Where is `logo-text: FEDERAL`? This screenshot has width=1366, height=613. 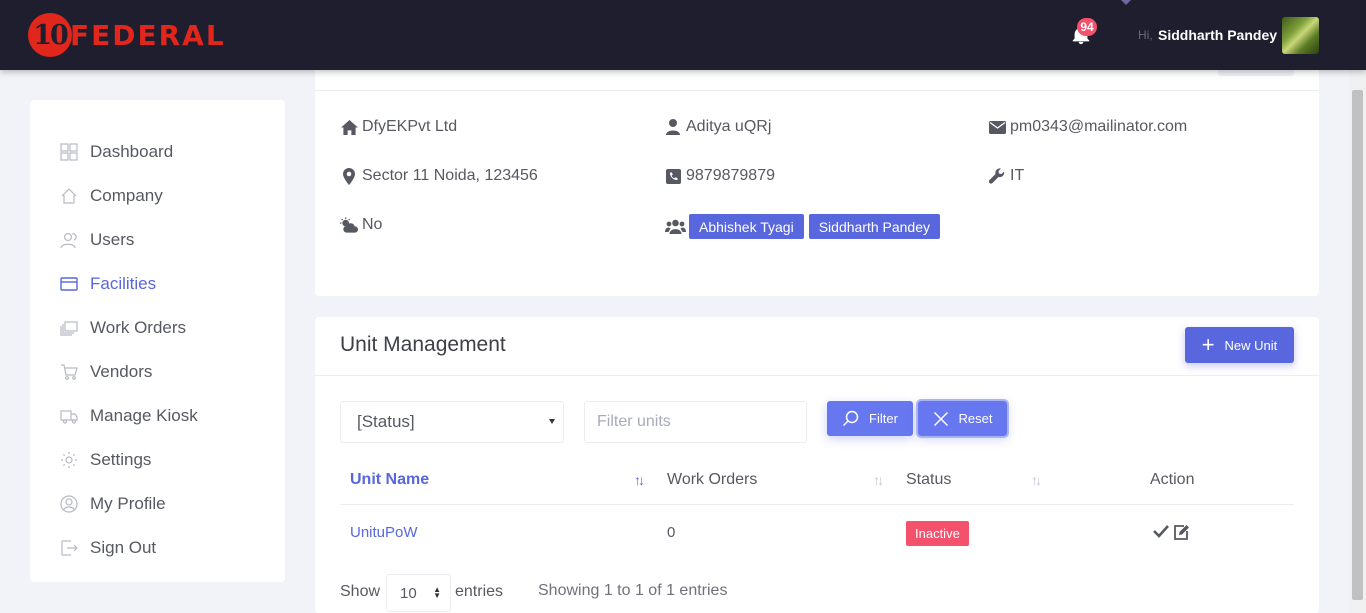
logo-text: FEDERAL is located at coordinates (148, 35).